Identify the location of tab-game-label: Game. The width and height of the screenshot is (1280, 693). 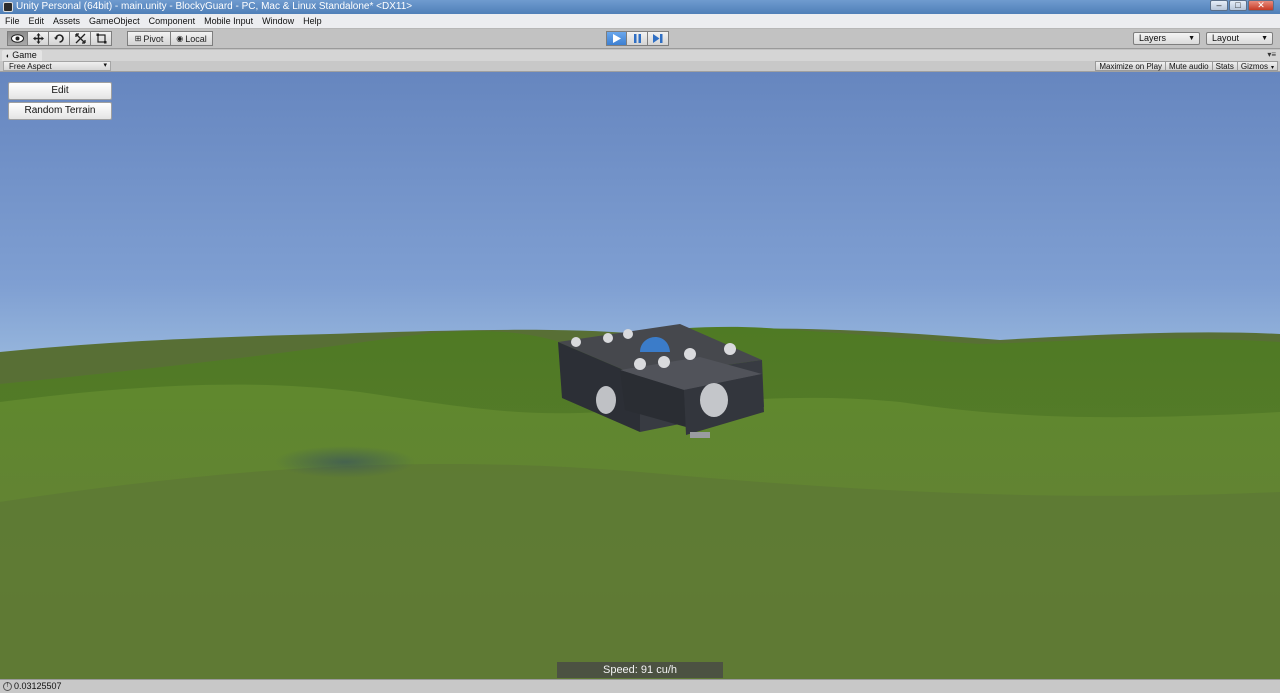
(24, 55).